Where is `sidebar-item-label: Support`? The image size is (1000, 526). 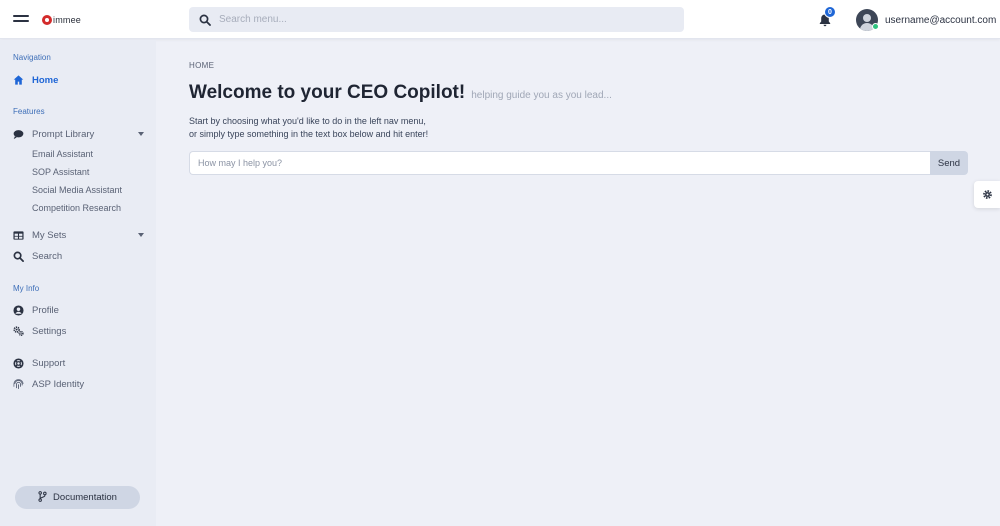
sidebar-item-label: Support is located at coordinates (49, 363).